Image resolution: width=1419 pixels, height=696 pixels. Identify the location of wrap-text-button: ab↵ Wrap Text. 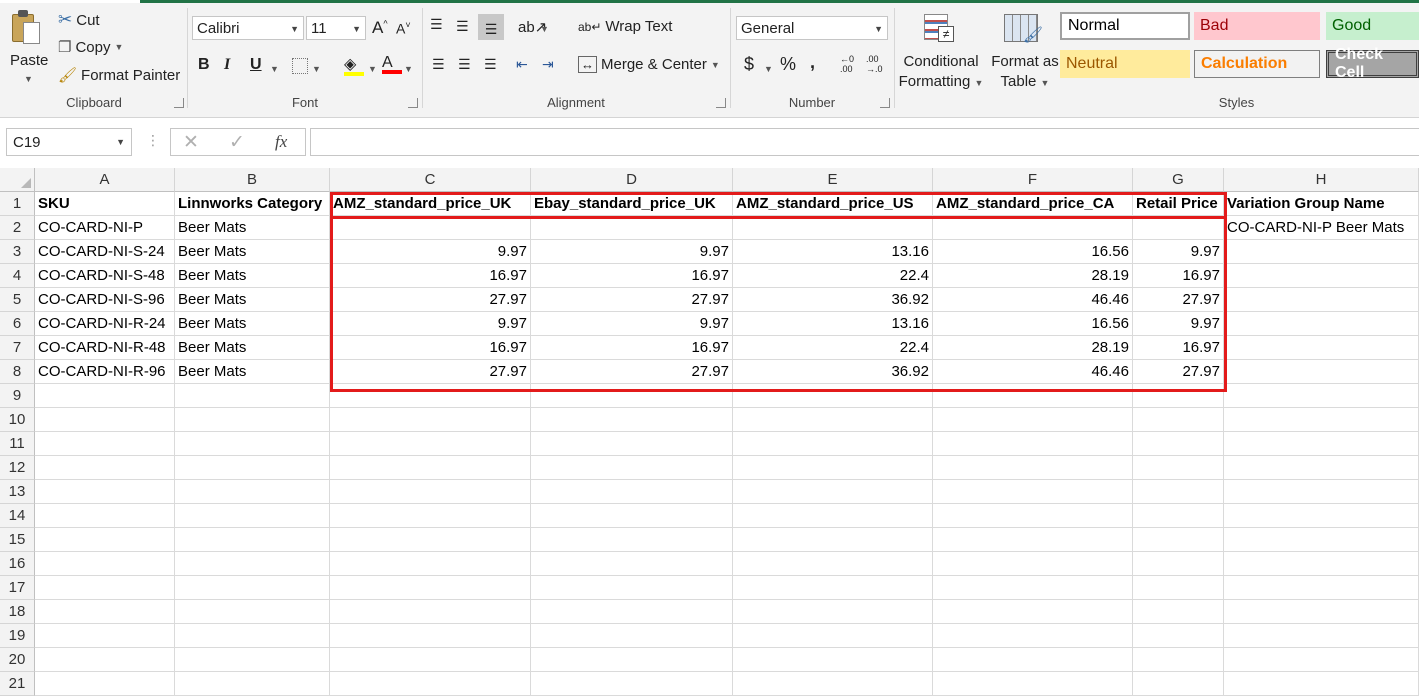
(625, 26).